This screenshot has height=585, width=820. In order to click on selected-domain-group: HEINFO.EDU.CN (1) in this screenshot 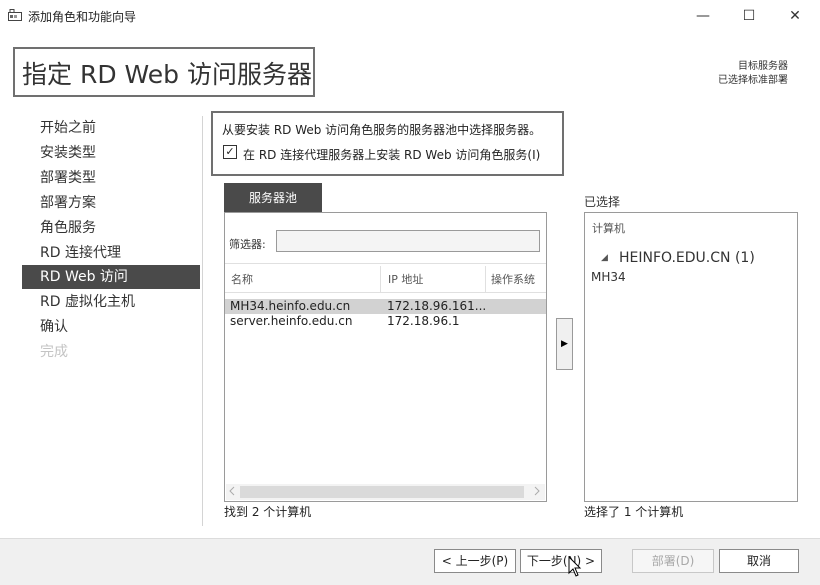, I will do `click(687, 258)`.